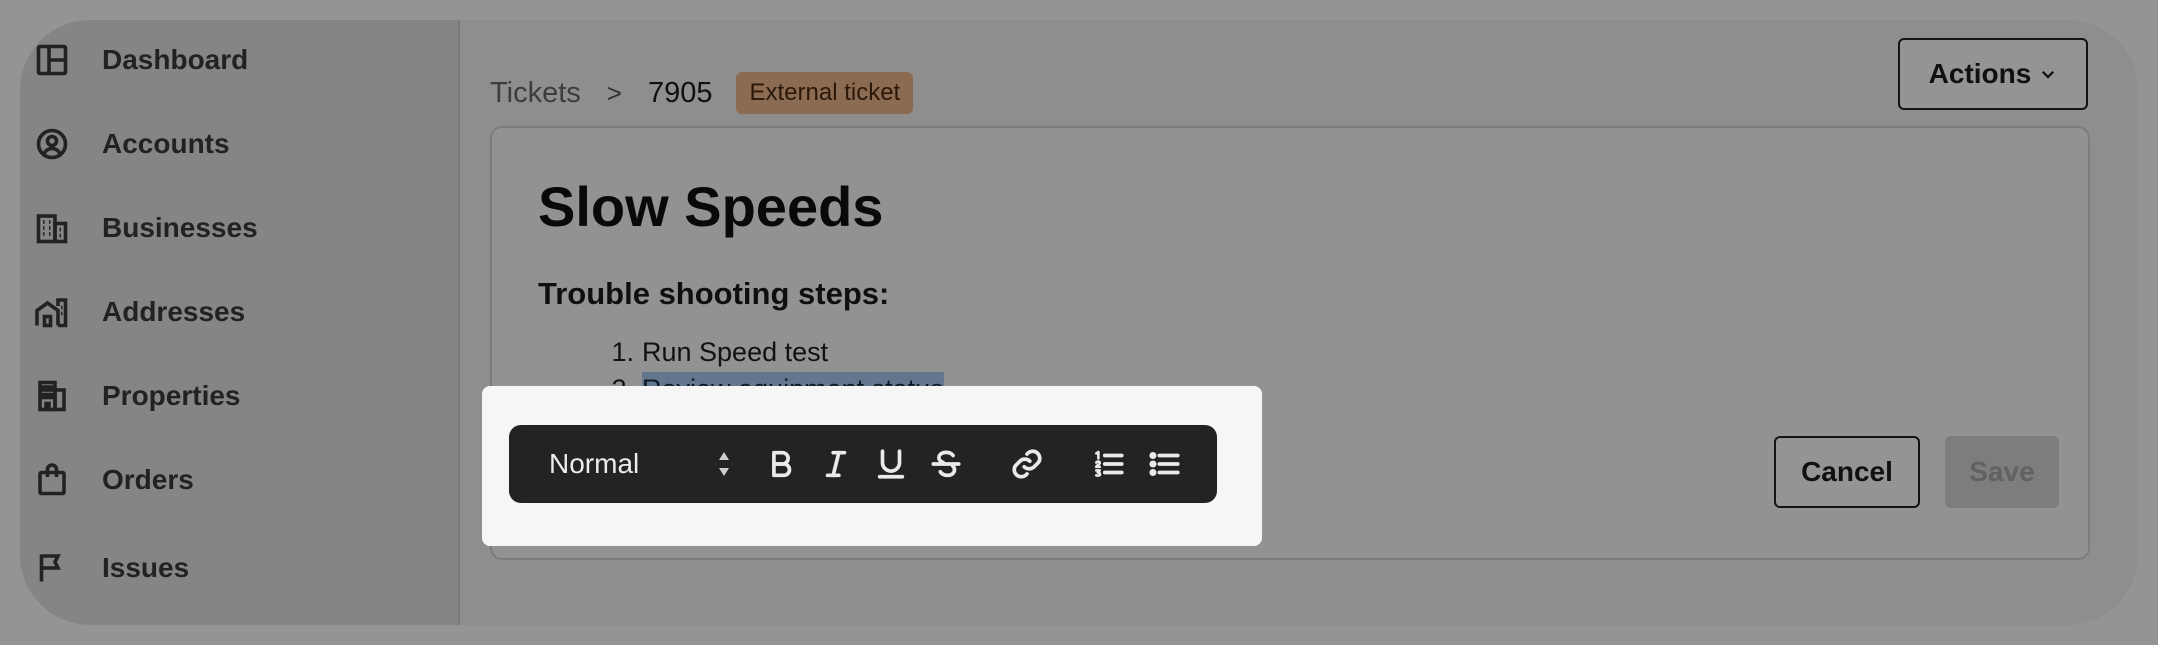 Image resolution: width=2158 pixels, height=645 pixels. Describe the element at coordinates (52, 568) in the screenshot. I see `flag-icon` at that location.